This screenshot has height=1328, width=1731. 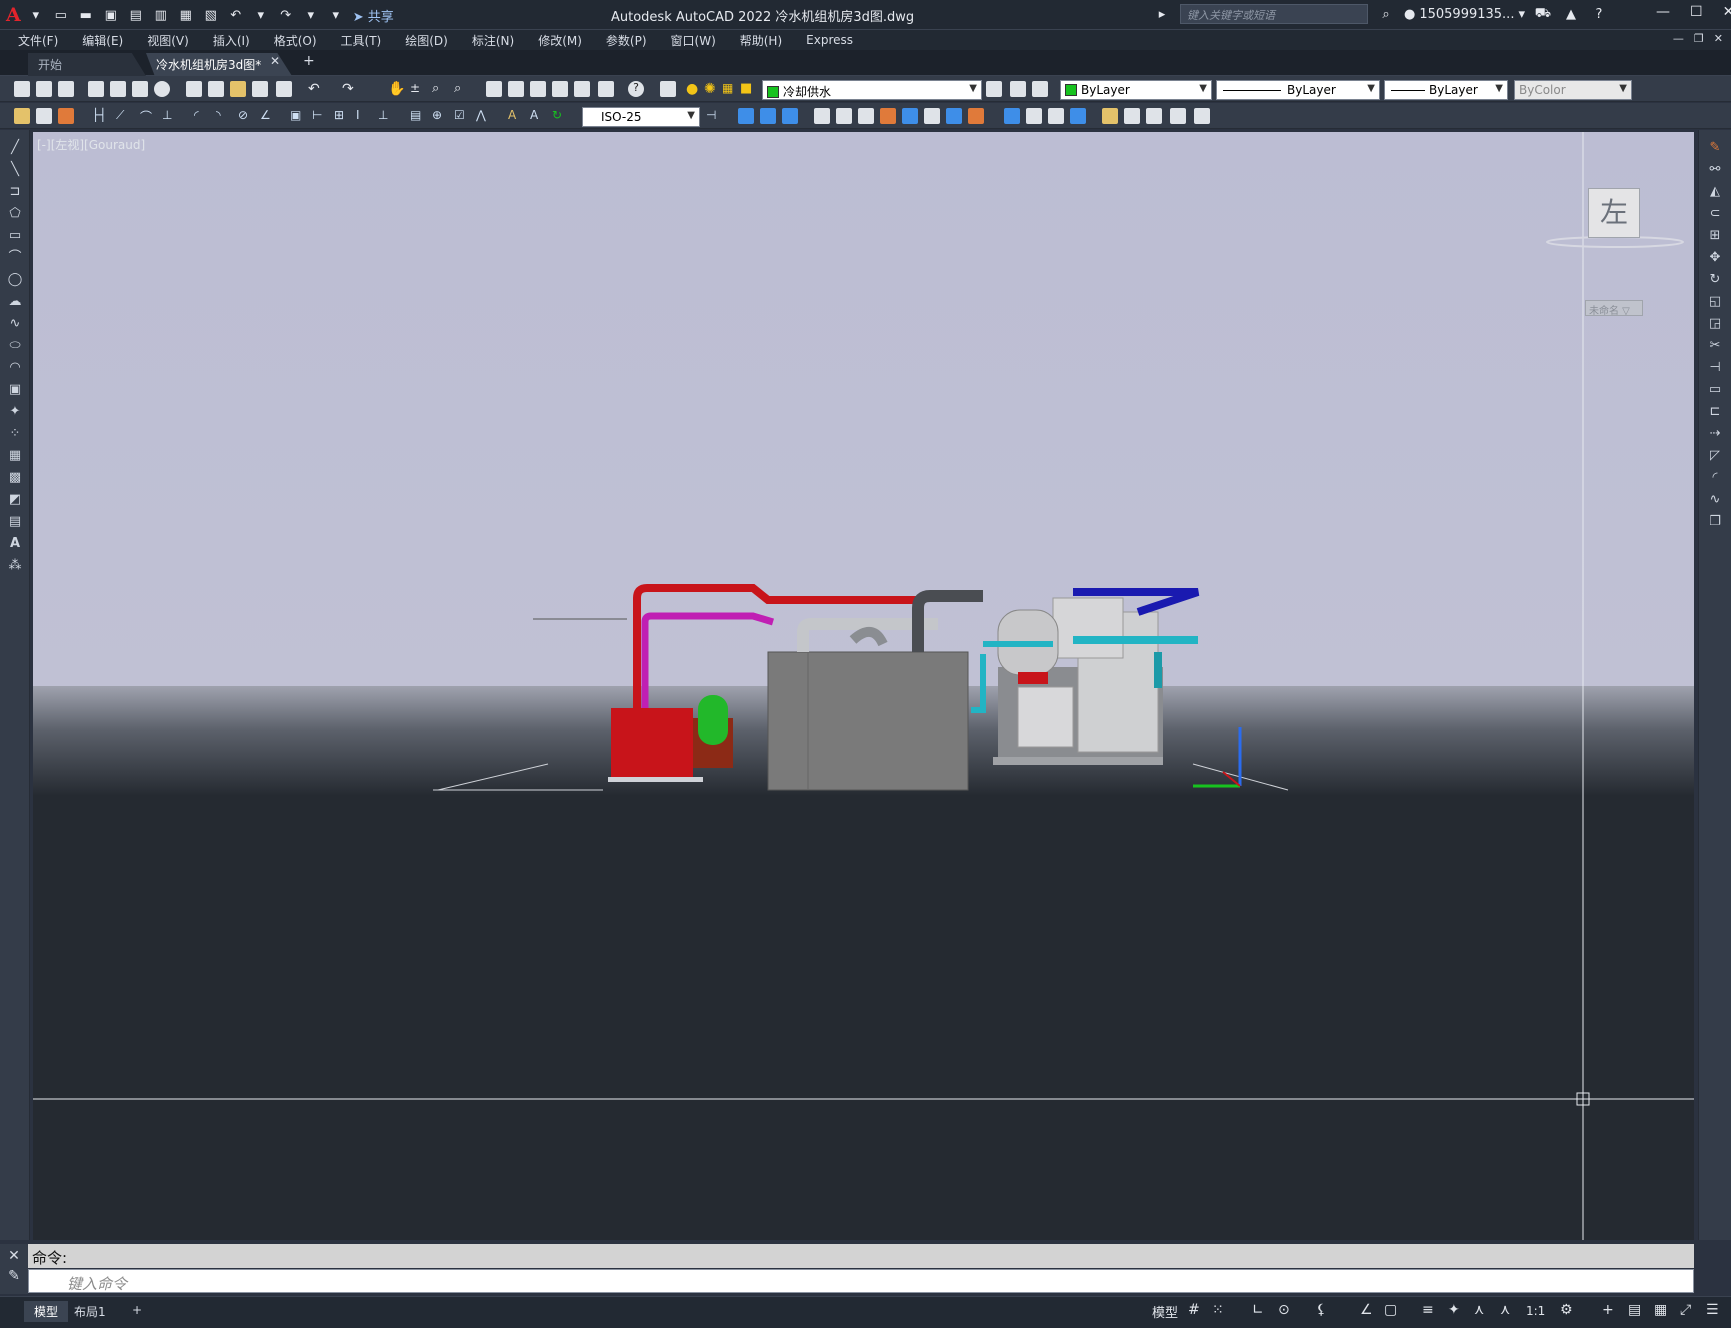 I want to click on command-customize-icon: ✎, so click(x=14, y=1274).